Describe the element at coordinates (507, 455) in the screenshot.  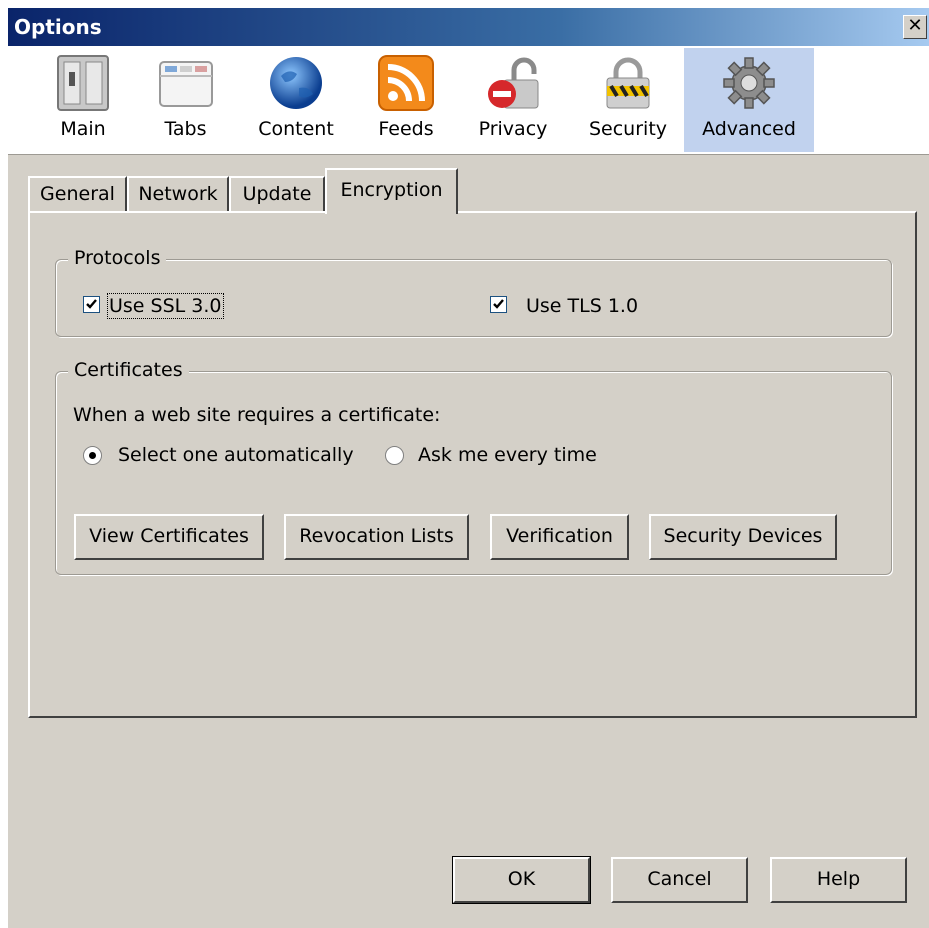
I see `ask-every-time-label: Ask me every time` at that location.